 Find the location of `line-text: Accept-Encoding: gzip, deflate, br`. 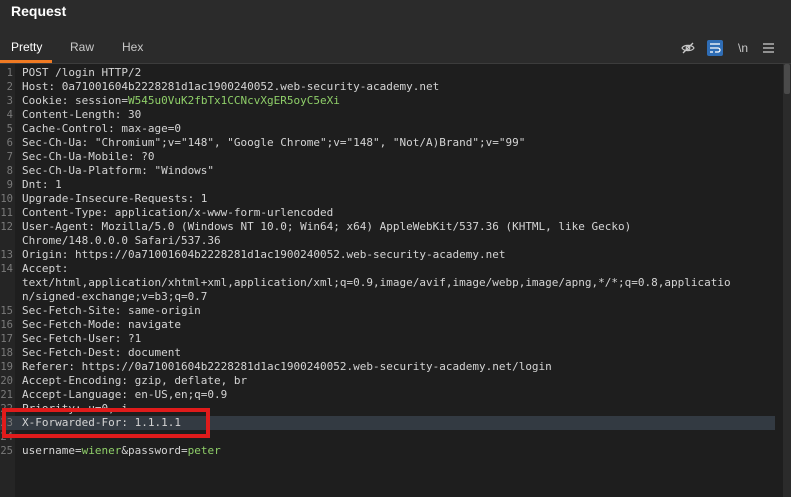

line-text: Accept-Encoding: gzip, deflate, br is located at coordinates (134, 381).